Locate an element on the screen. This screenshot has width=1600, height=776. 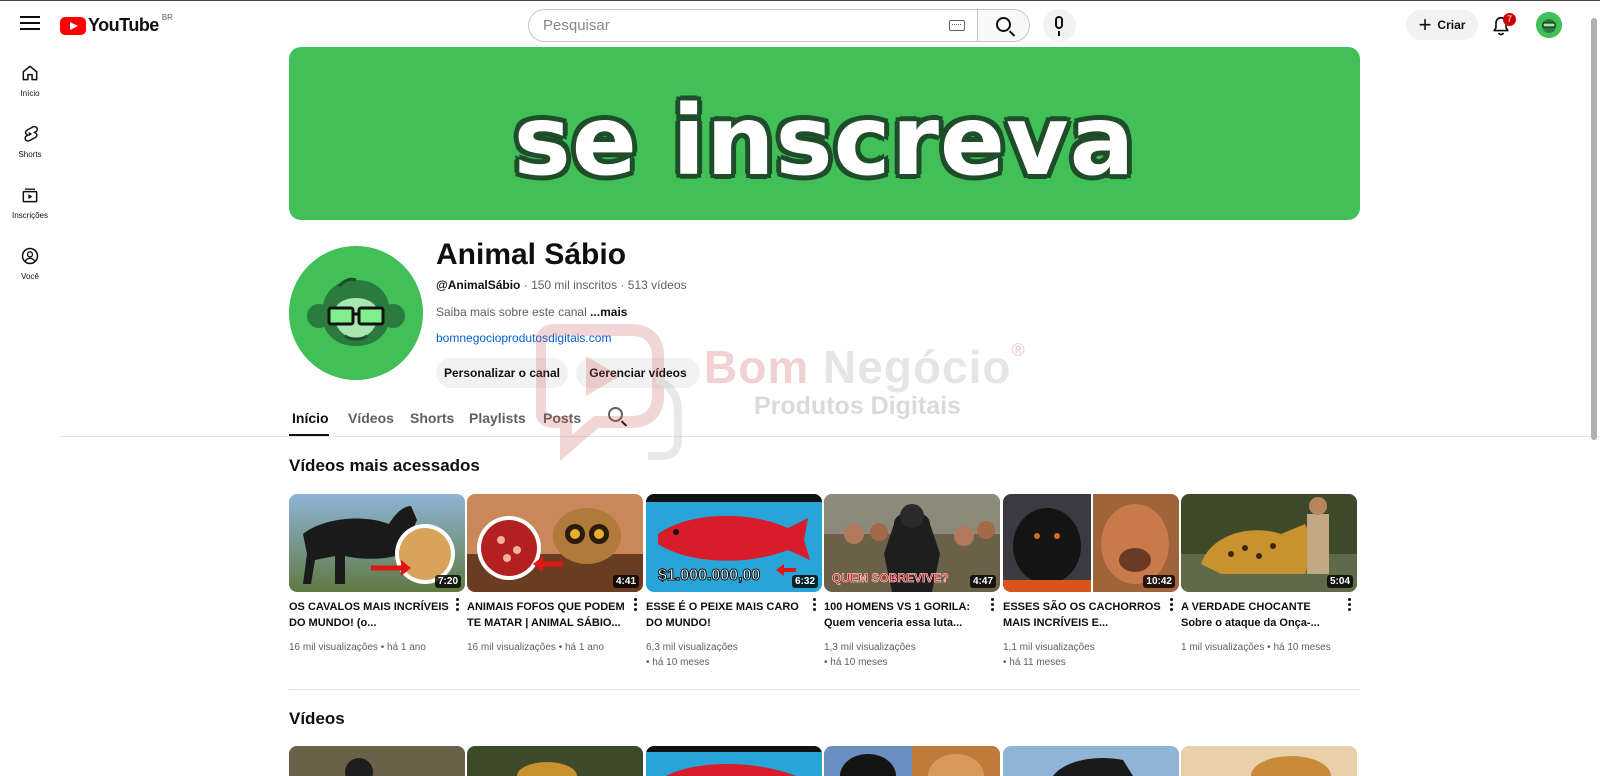
sidebar-item-subscriptions: Inscrições is located at coordinates (30, 214).